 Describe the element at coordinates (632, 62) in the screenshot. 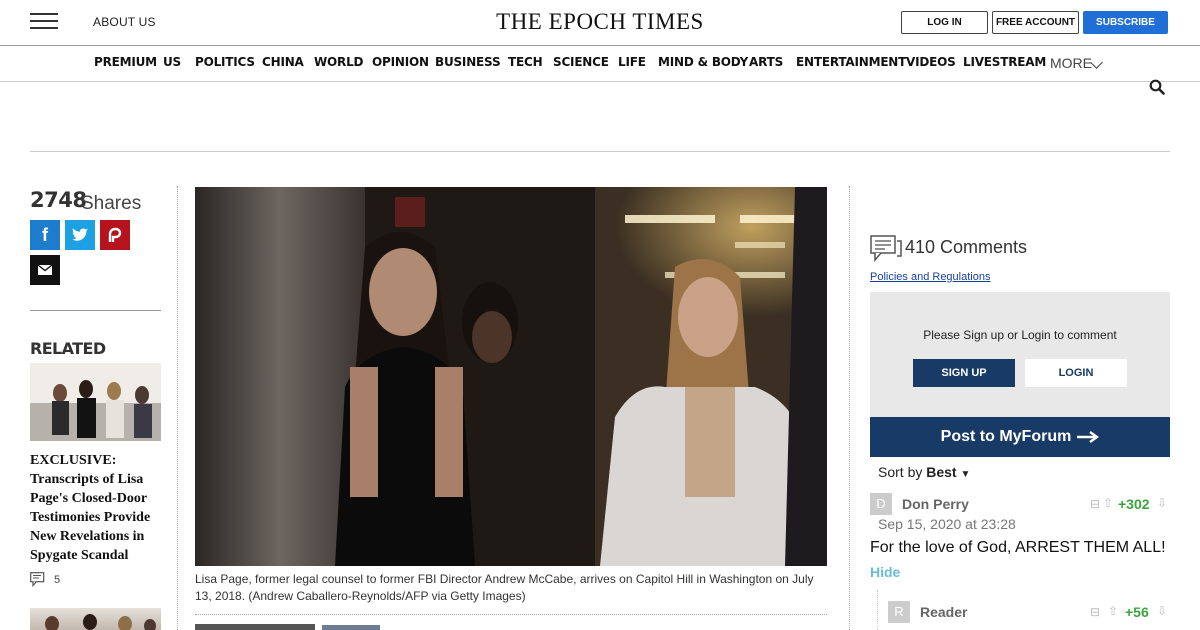

I see `nav-item-life: LIFE` at that location.